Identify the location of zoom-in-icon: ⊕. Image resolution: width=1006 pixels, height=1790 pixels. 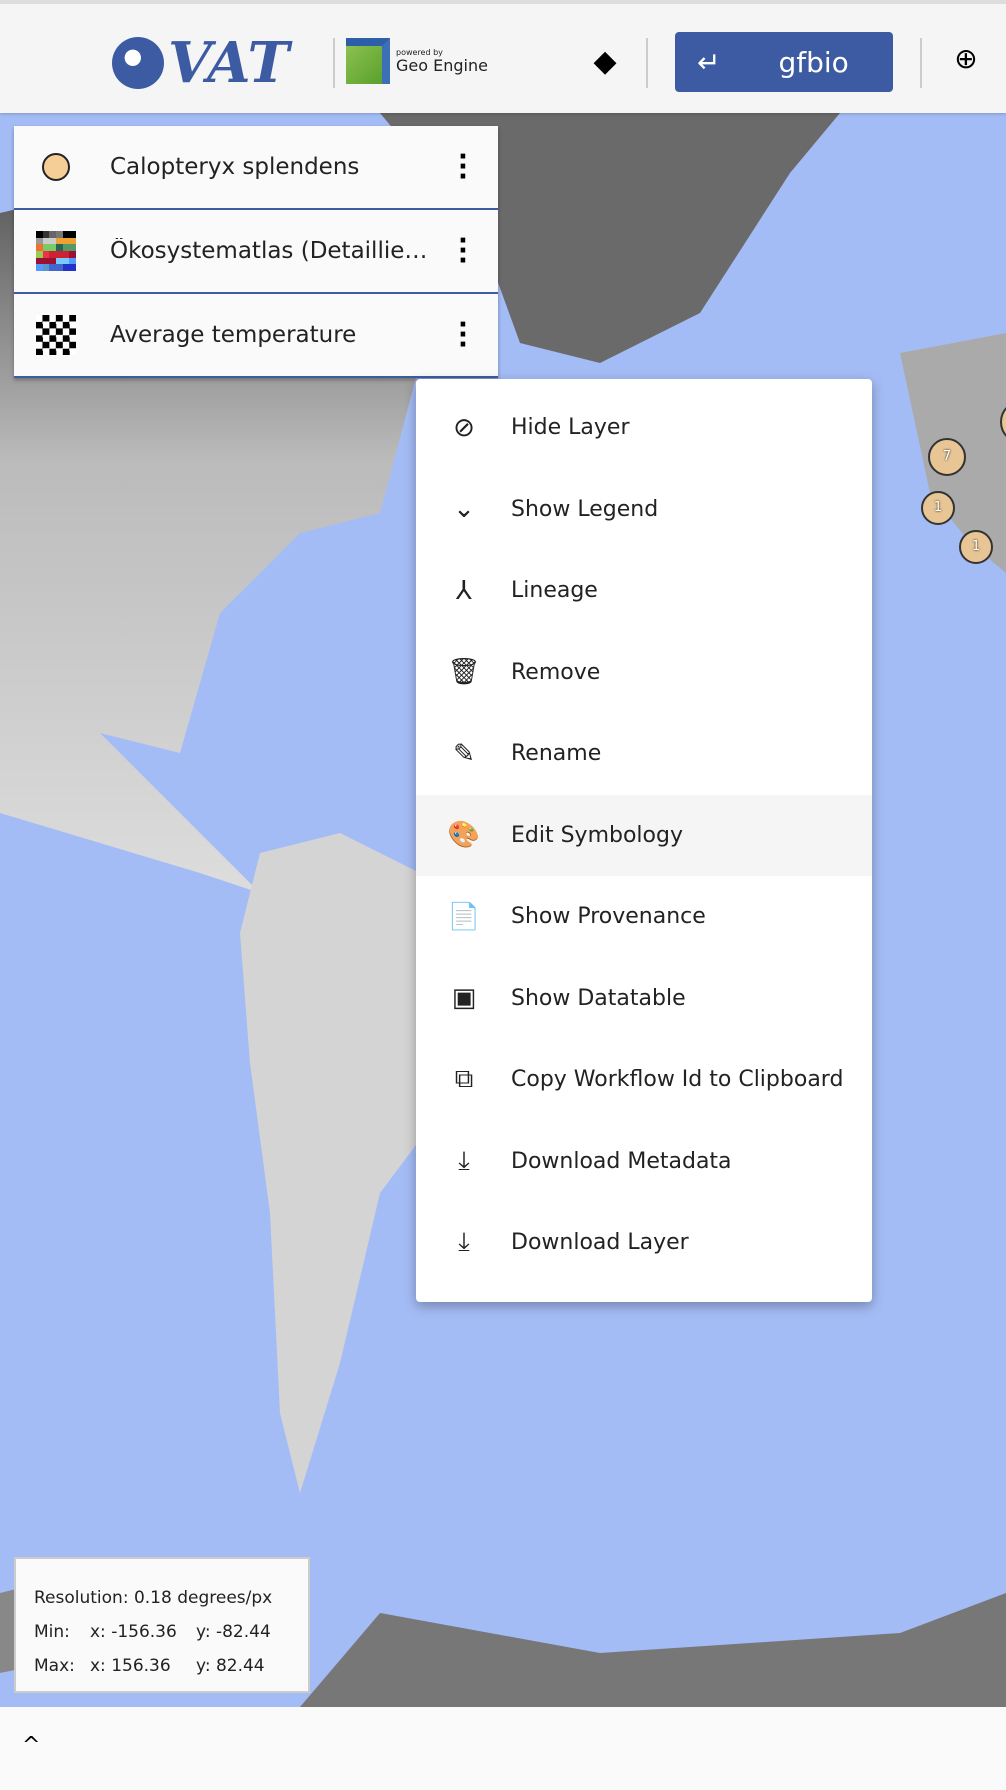
(966, 58).